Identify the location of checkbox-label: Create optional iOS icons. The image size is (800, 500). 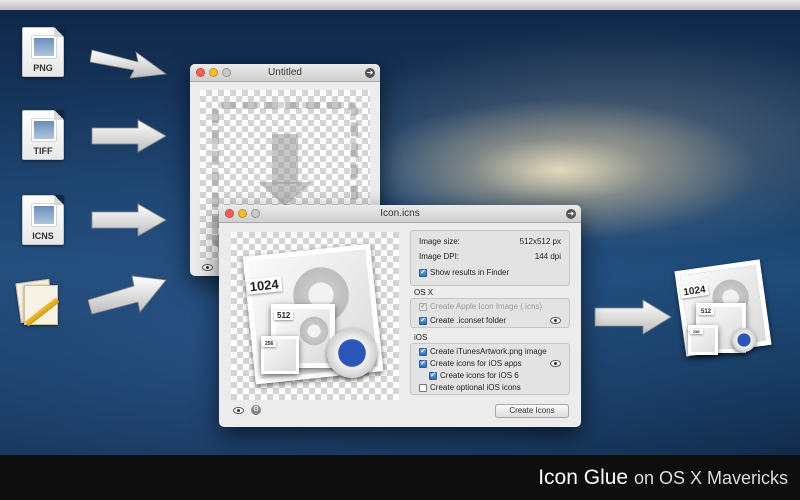
(475, 387).